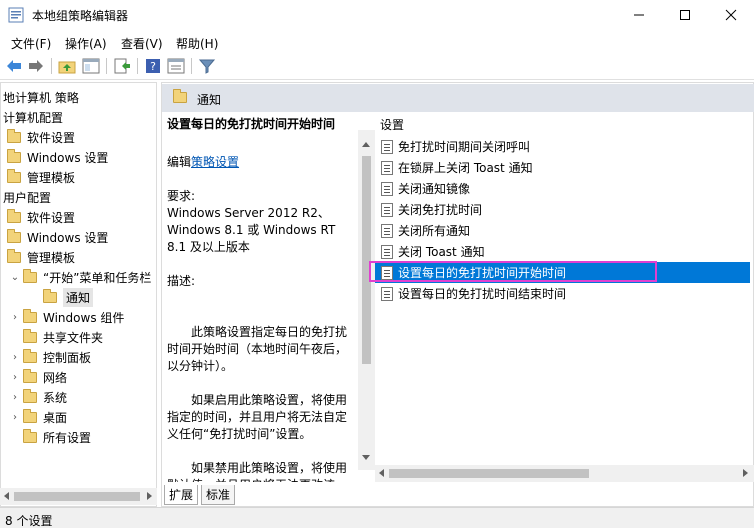 This screenshot has height=529, width=754. Describe the element at coordinates (392, 124) in the screenshot. I see `column-header-setting: 设置` at that location.